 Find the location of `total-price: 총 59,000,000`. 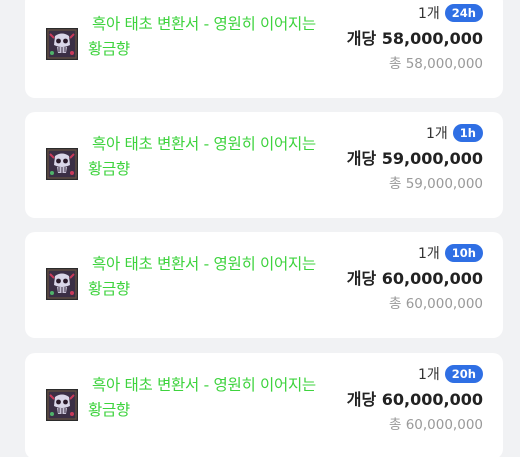

total-price: 총 59,000,000 is located at coordinates (435, 184).